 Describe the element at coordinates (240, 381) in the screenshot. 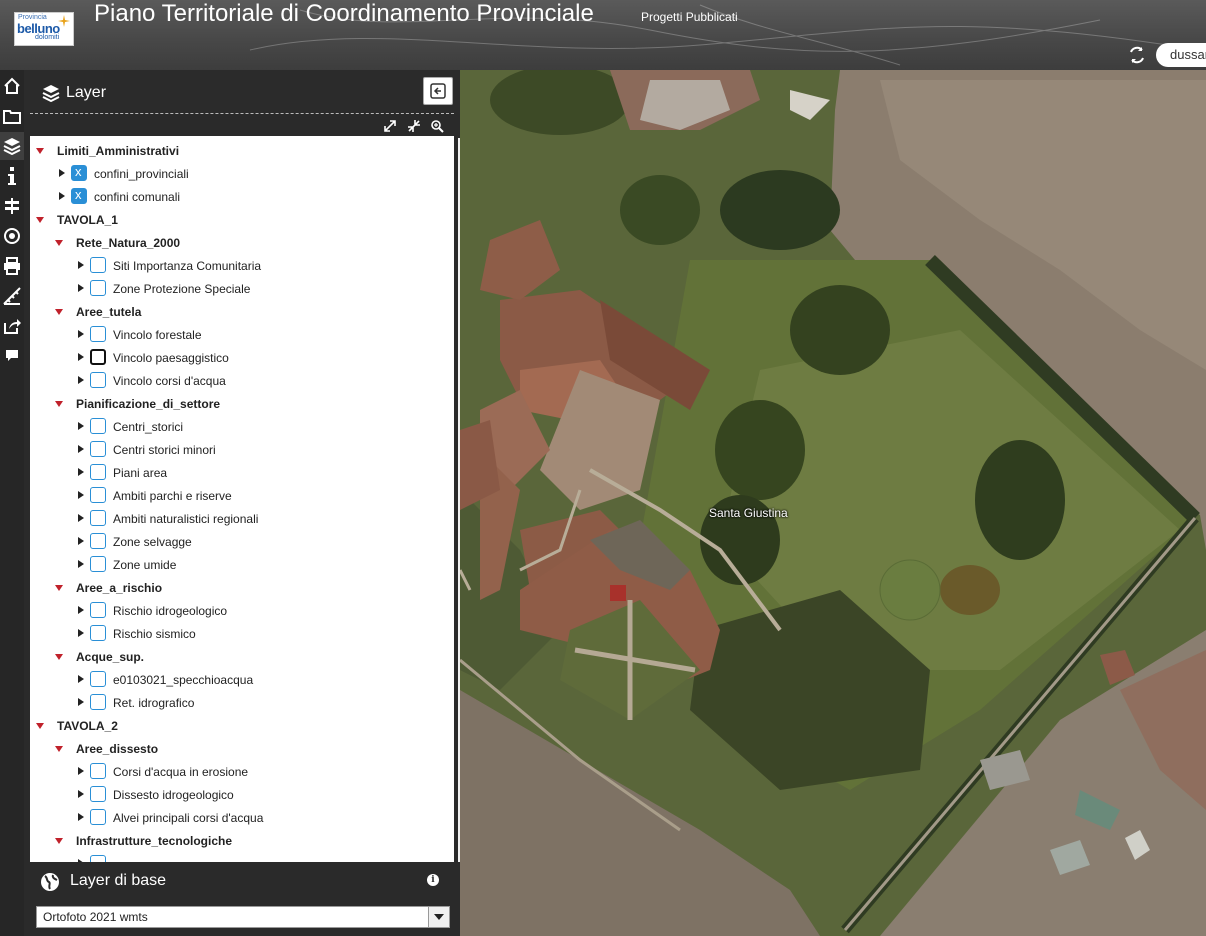

I see `layer-row: Vincolo corsi d'acqua` at that location.